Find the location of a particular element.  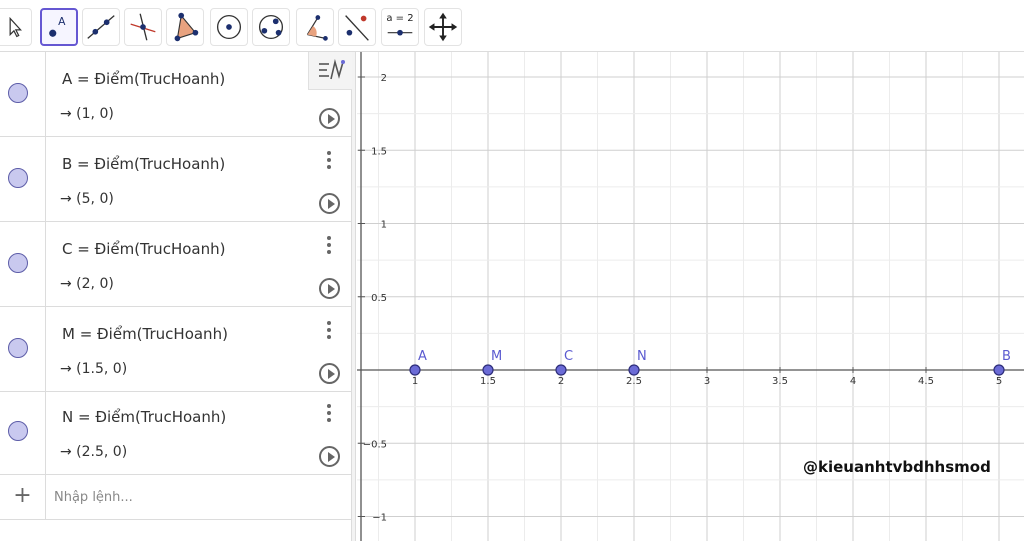

y-tick-label: 2 is located at coordinates (384, 78).